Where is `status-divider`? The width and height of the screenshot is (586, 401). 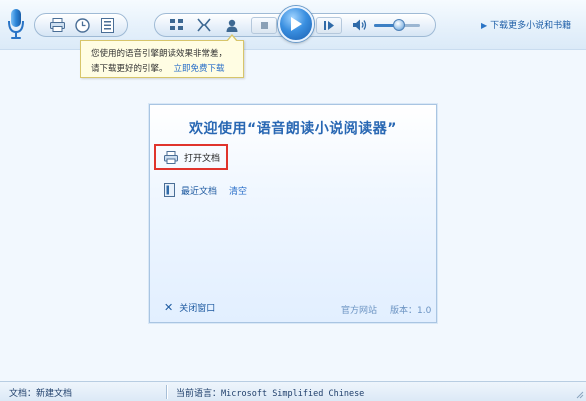 status-divider is located at coordinates (166, 392).